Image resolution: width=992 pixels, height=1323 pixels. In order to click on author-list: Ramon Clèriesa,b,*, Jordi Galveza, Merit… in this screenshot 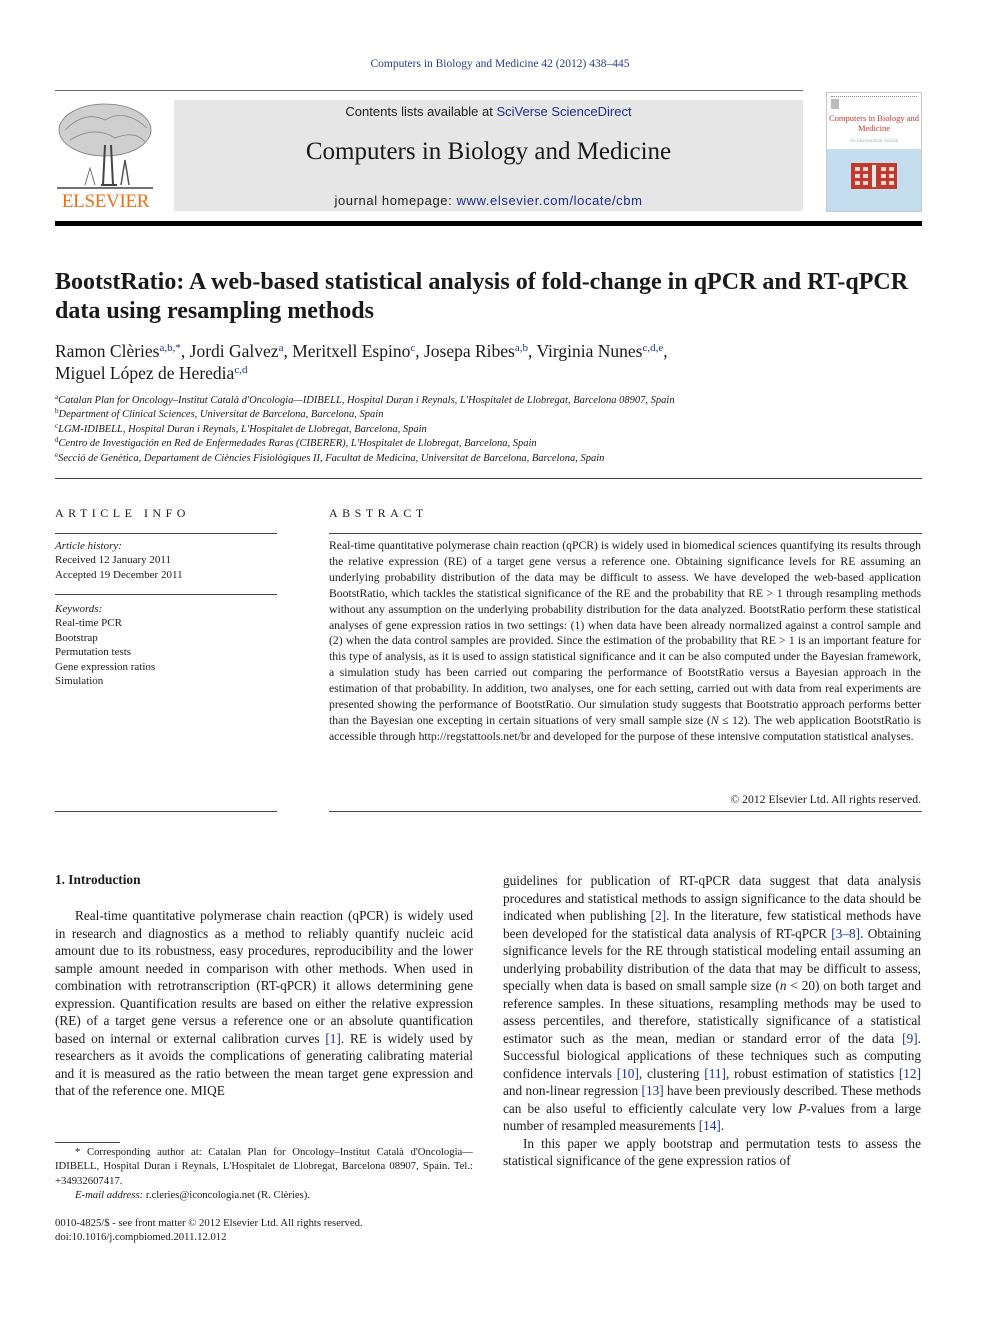, I will do `click(490, 362)`.